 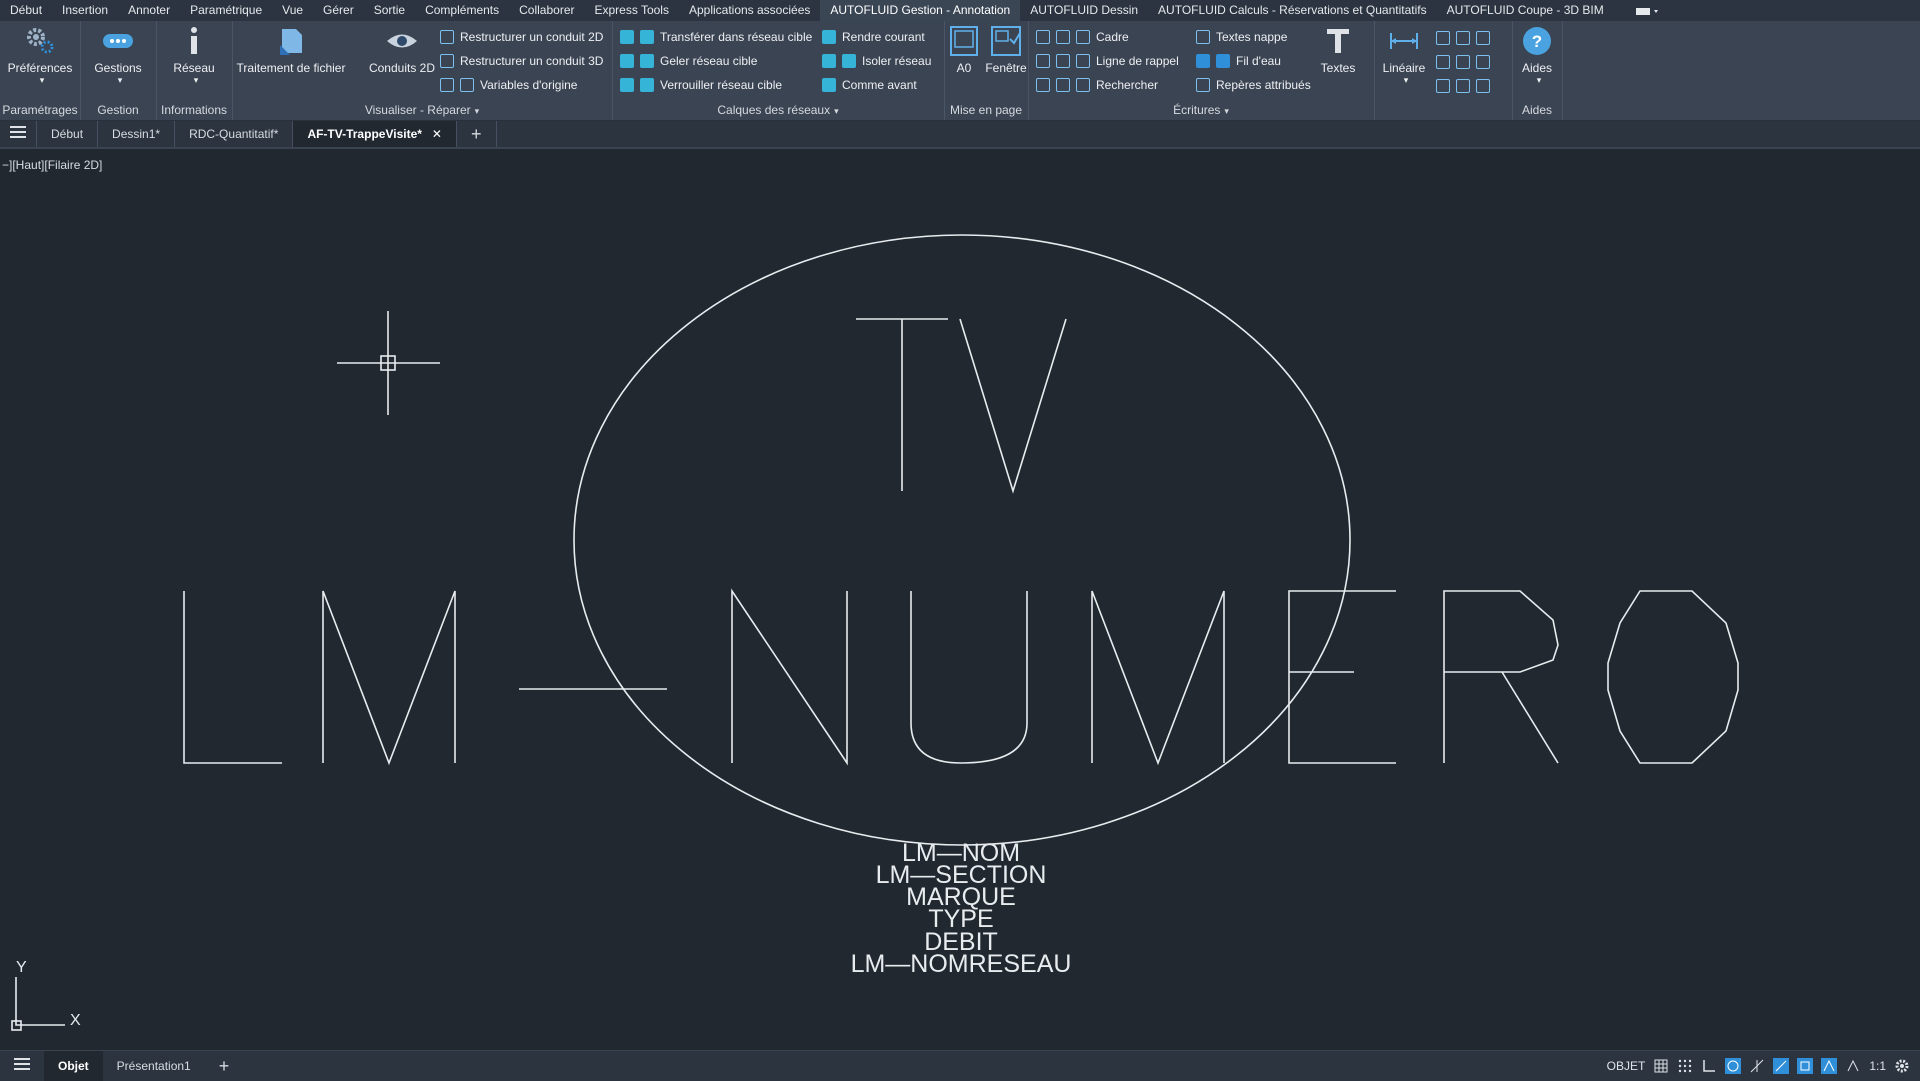 I want to click on panel-mise-en-page: A0 Fenêtre Mise en page, so click(x=986, y=70).